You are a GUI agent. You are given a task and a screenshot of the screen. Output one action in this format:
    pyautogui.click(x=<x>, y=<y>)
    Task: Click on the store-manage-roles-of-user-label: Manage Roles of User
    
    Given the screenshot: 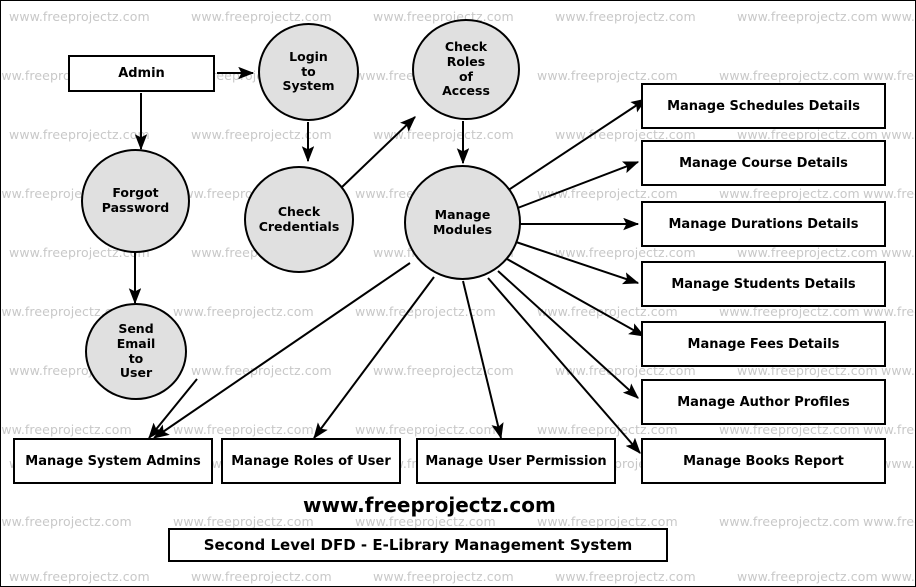 What is the action you would take?
    pyautogui.click(x=311, y=461)
    